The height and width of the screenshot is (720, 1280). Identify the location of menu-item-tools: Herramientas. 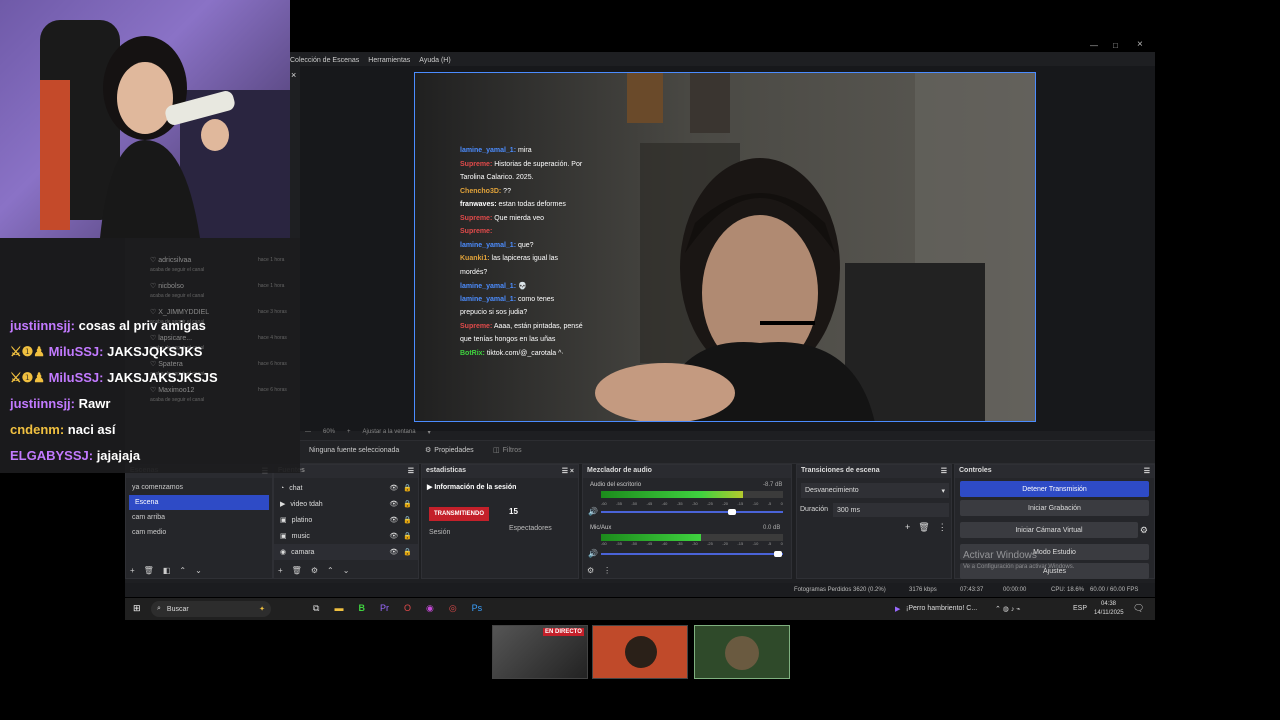
(389, 60).